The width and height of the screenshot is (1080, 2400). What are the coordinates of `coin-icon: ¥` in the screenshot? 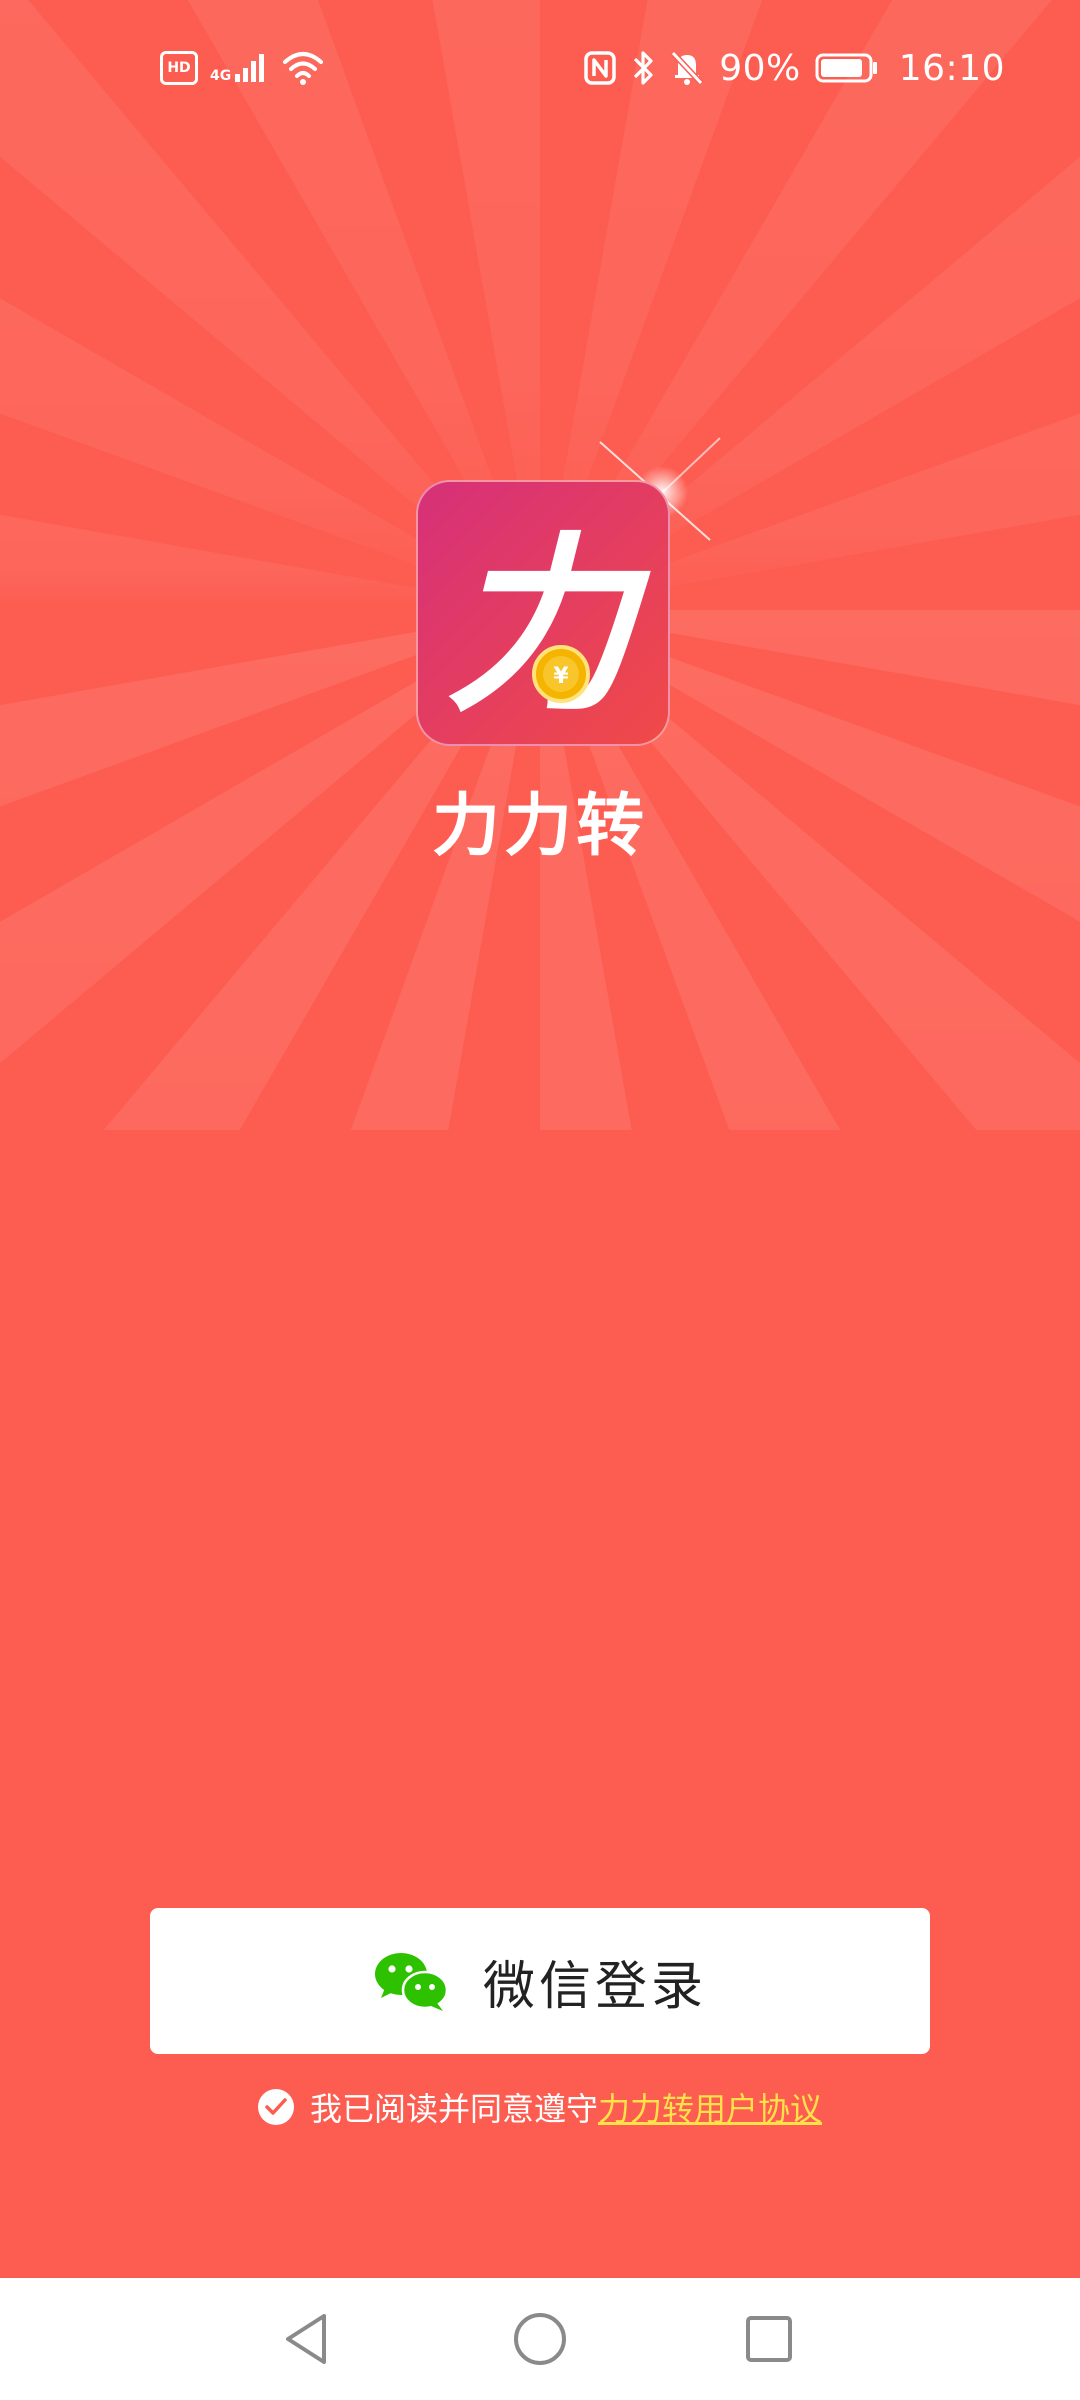 It's located at (561, 674).